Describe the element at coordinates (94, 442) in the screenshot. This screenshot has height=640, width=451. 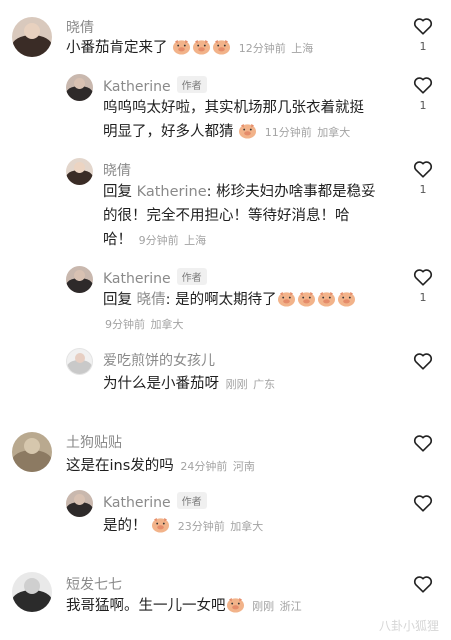
I see `comment-username: 土狗贴贴` at that location.